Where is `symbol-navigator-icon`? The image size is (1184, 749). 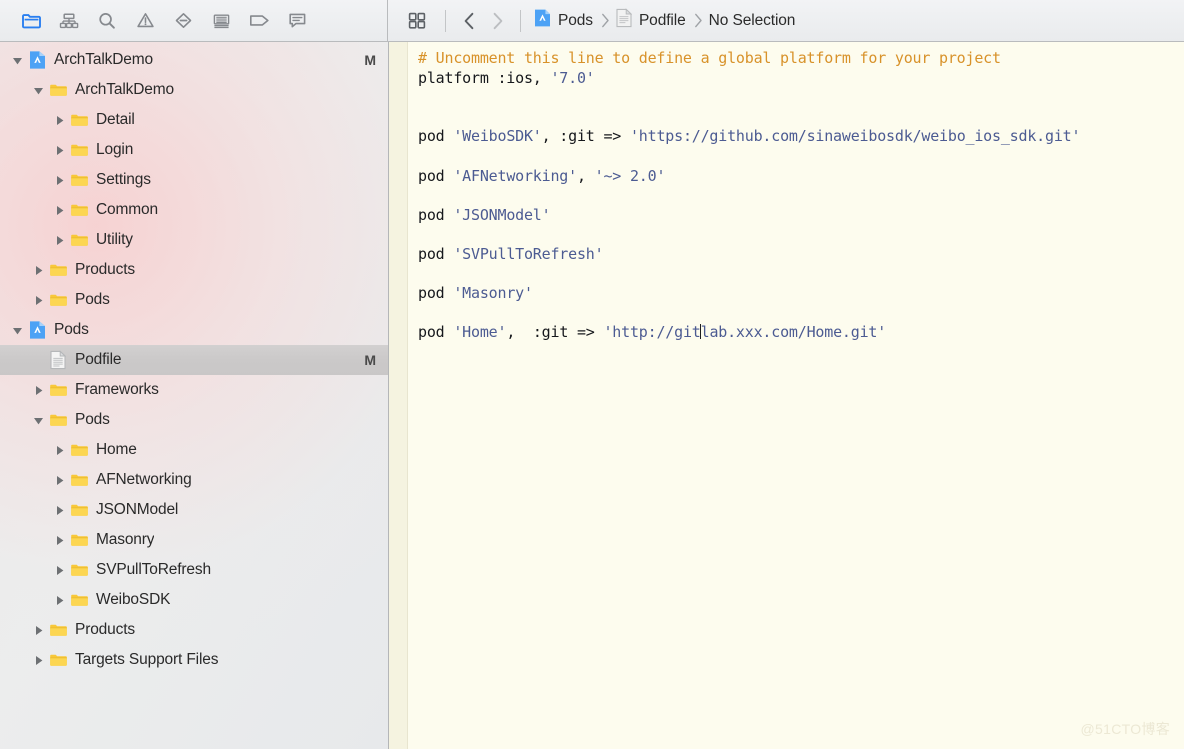
symbol-navigator-icon is located at coordinates (69, 21).